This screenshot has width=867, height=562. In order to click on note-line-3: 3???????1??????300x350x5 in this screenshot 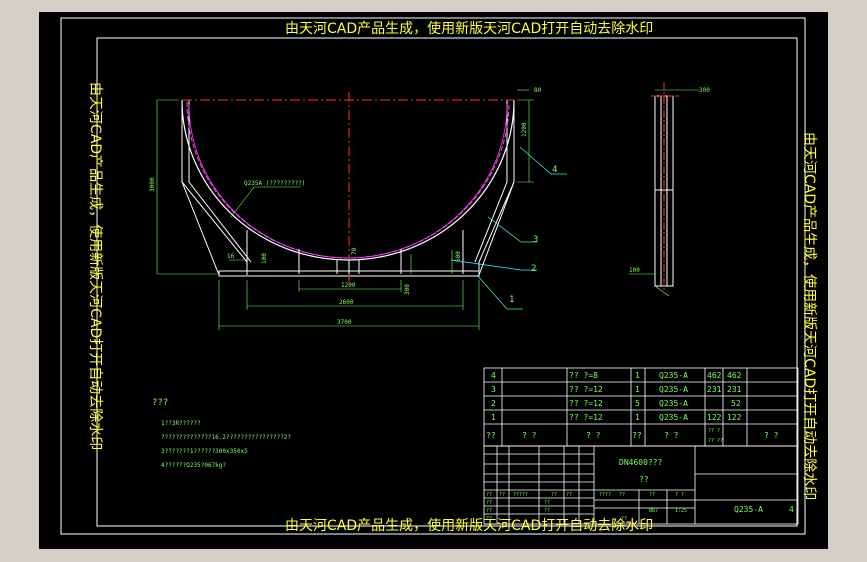, I will do `click(204, 451)`.